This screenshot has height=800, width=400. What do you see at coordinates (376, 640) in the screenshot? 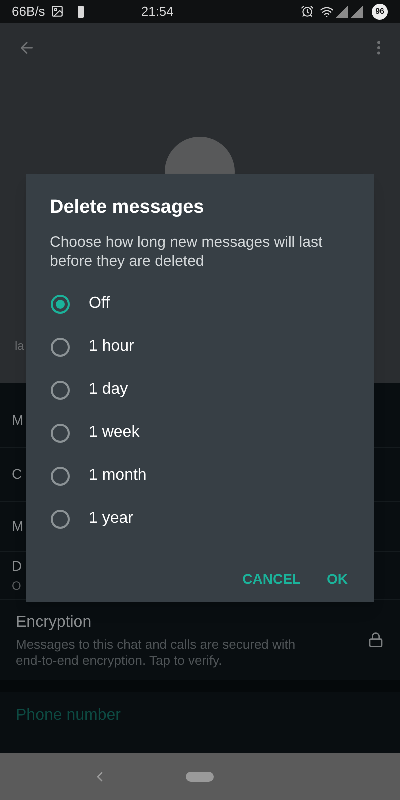
I see `lock-icon` at bounding box center [376, 640].